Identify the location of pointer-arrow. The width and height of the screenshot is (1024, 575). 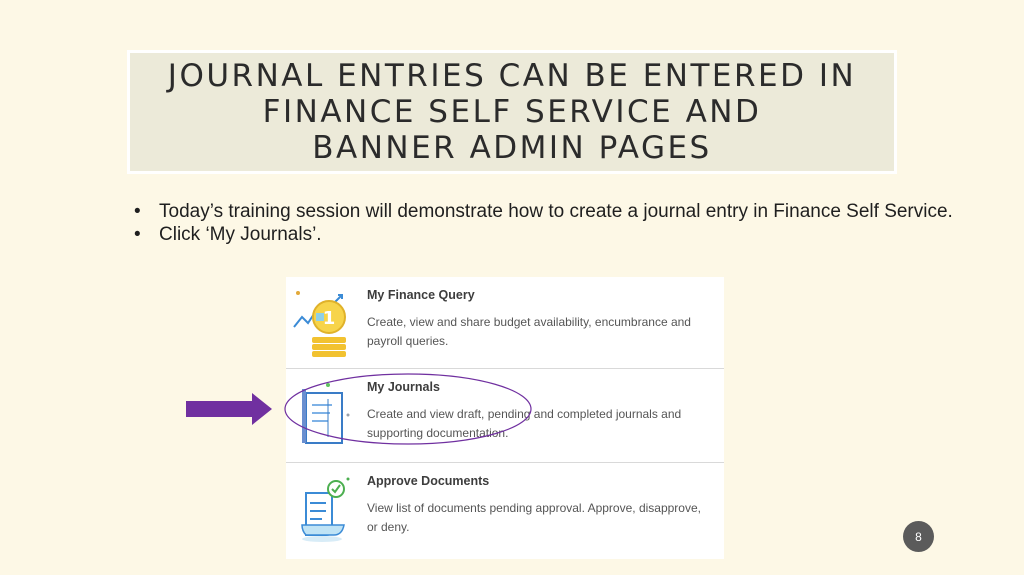
(229, 409).